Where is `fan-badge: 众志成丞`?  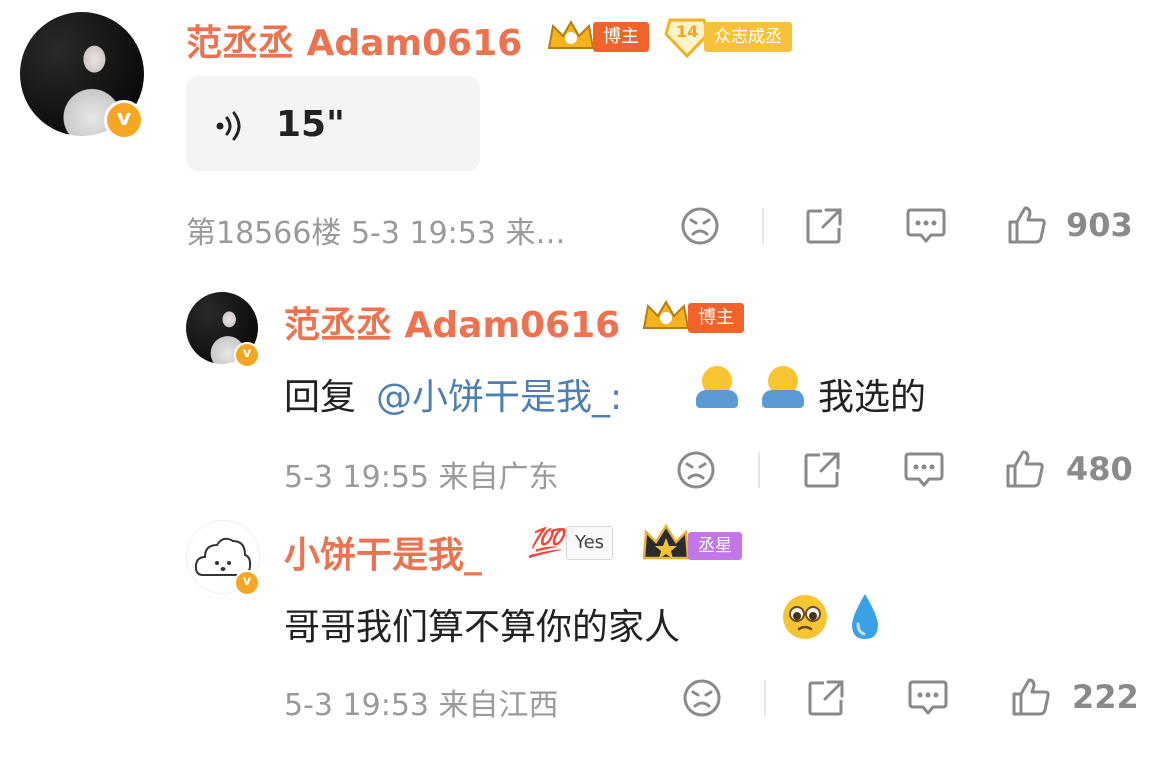 fan-badge: 众志成丞 is located at coordinates (748, 37).